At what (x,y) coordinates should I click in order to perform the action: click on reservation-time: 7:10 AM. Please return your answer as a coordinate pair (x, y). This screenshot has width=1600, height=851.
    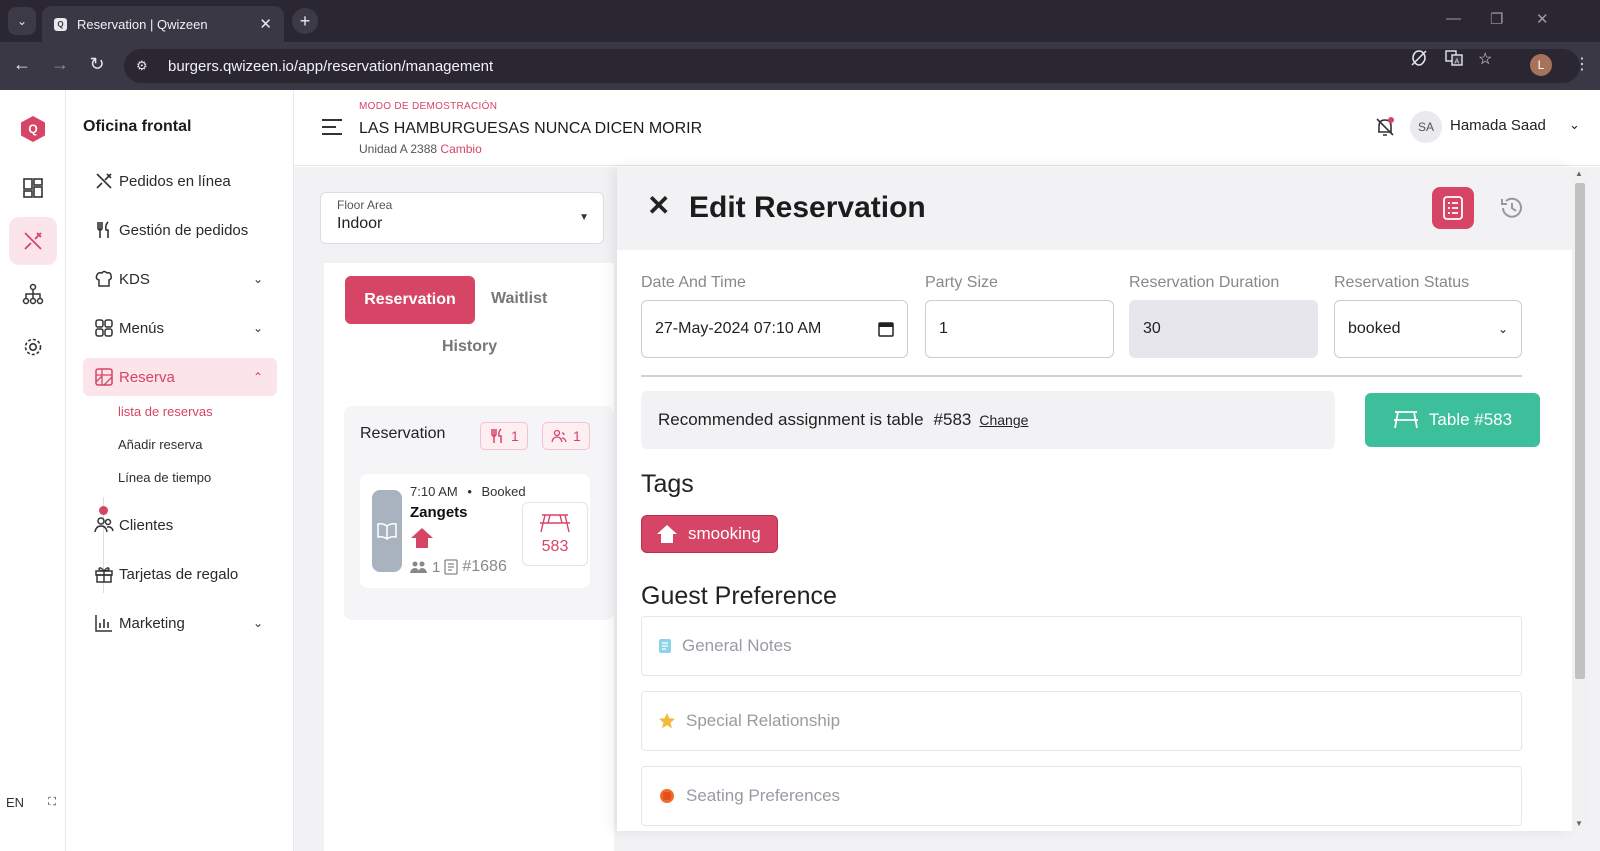
    Looking at the image, I should click on (434, 491).